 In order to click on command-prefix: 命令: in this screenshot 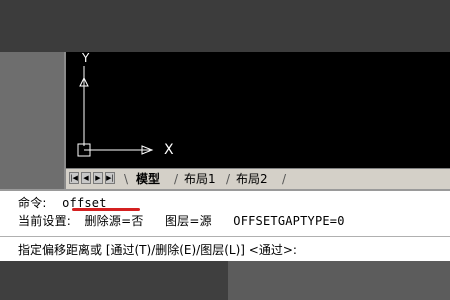, I will do `click(32, 203)`.